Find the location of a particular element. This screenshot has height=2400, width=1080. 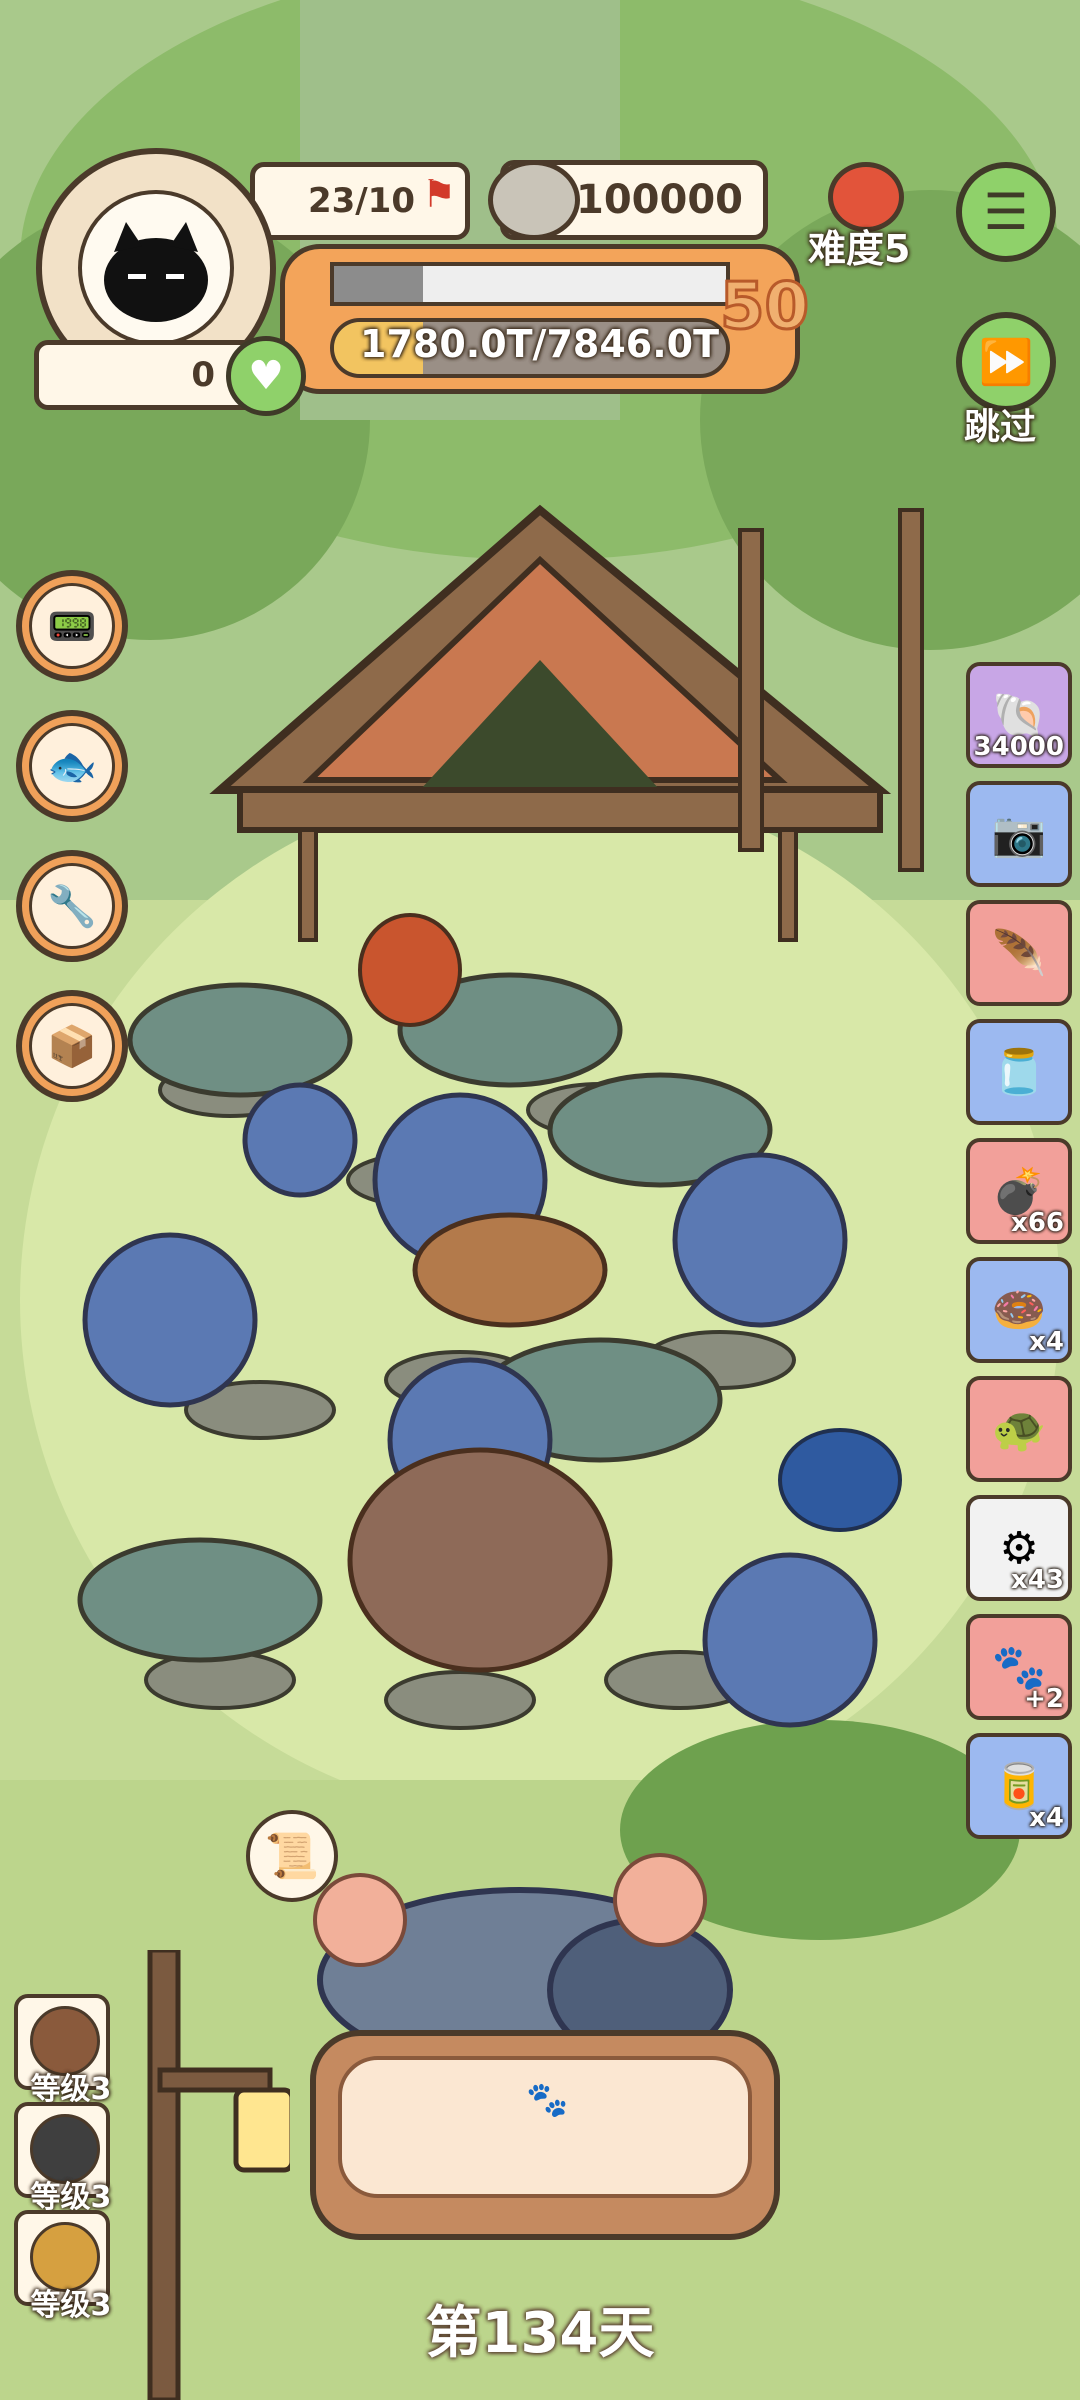

side-item-gear-trap: ⚙ x43 is located at coordinates (1019, 1548).